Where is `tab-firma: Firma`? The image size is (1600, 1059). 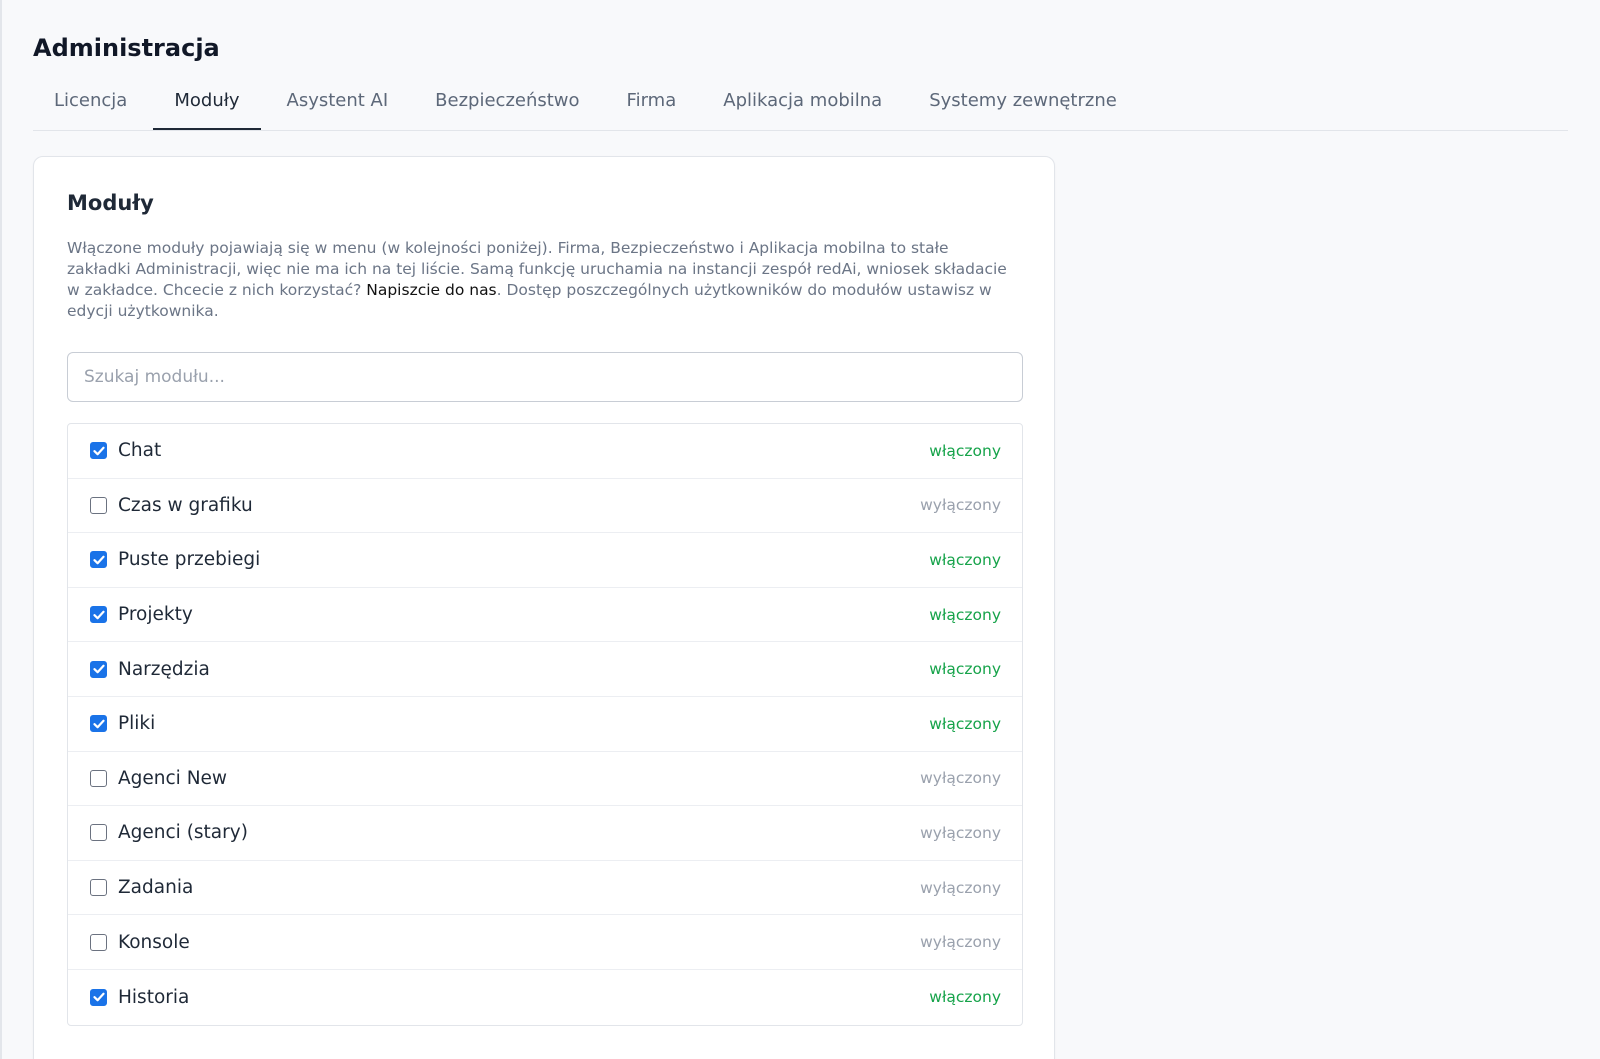 tab-firma: Firma is located at coordinates (652, 105).